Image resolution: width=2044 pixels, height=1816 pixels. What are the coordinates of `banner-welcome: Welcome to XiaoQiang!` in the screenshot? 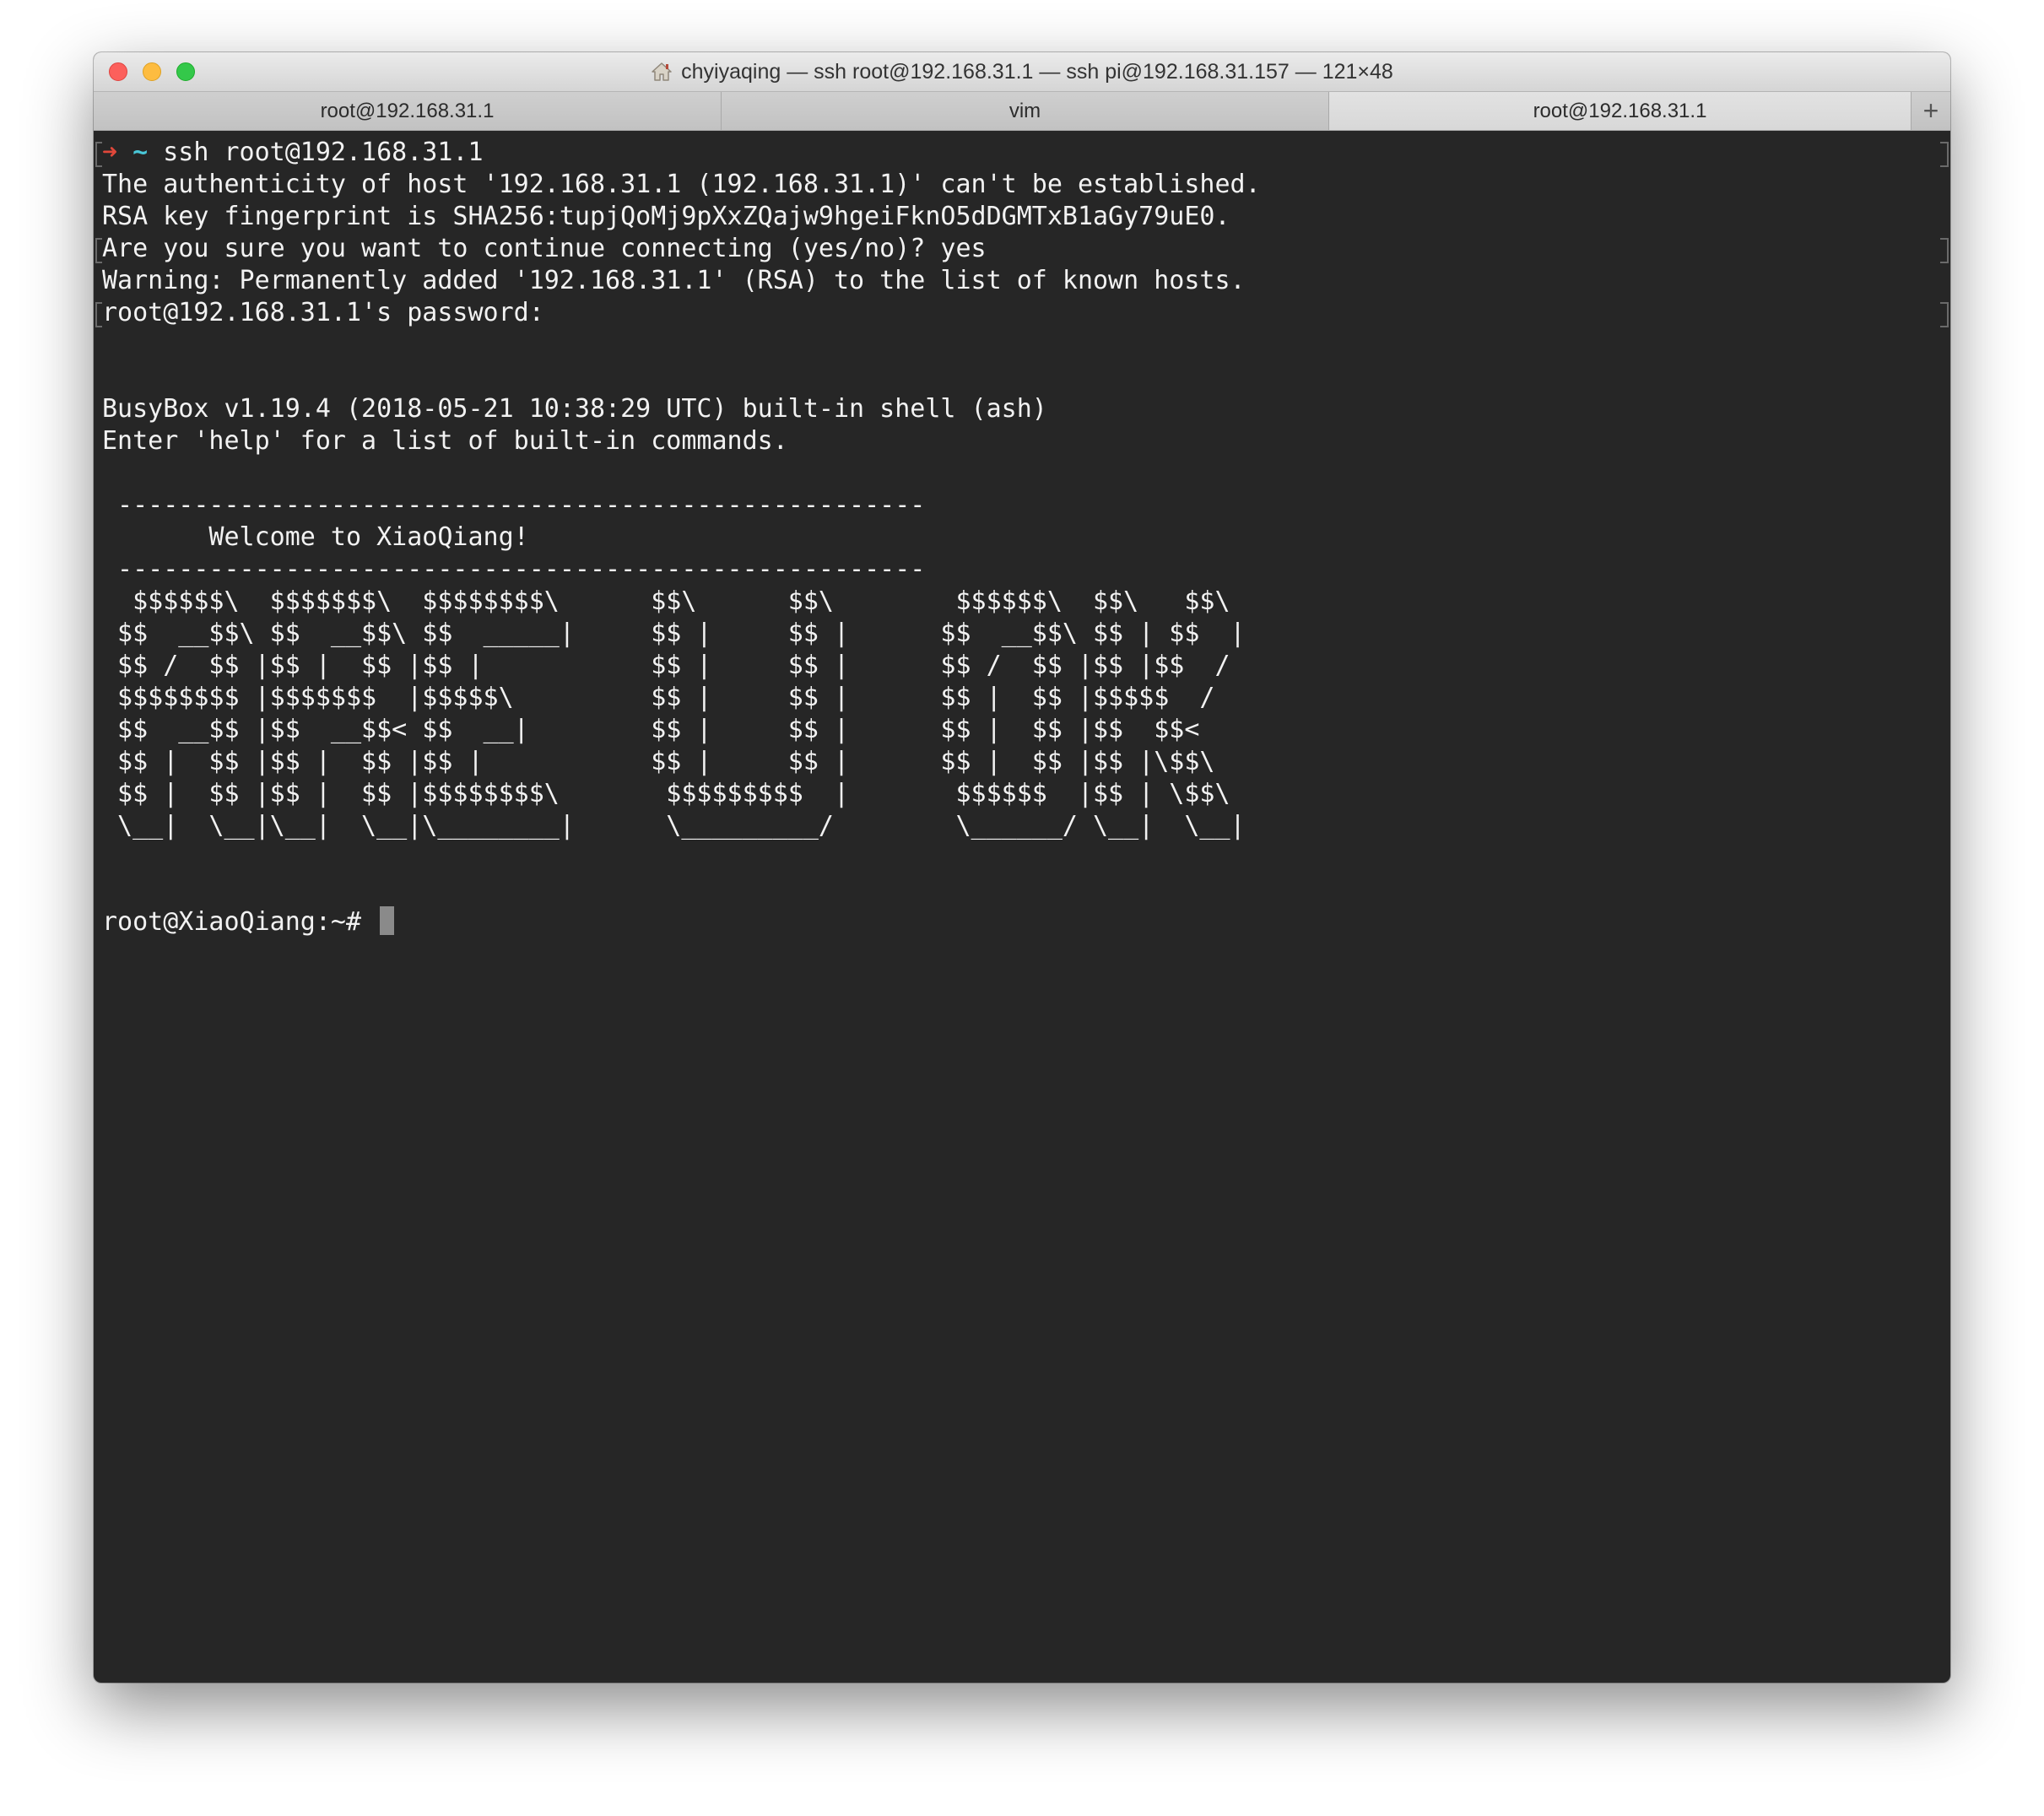 It's located at (316, 537).